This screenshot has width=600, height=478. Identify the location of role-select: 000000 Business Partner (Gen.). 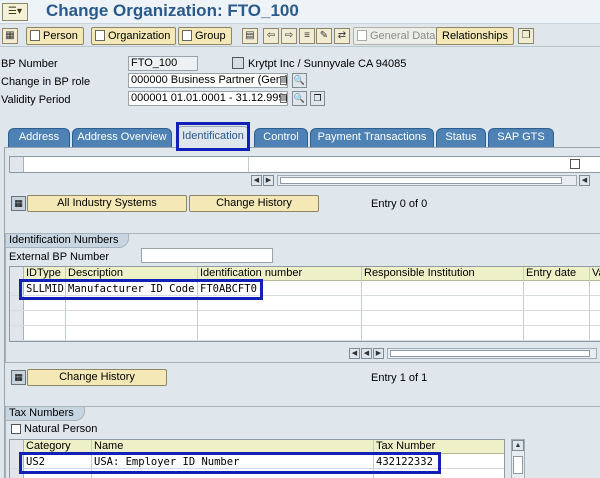
(208, 80).